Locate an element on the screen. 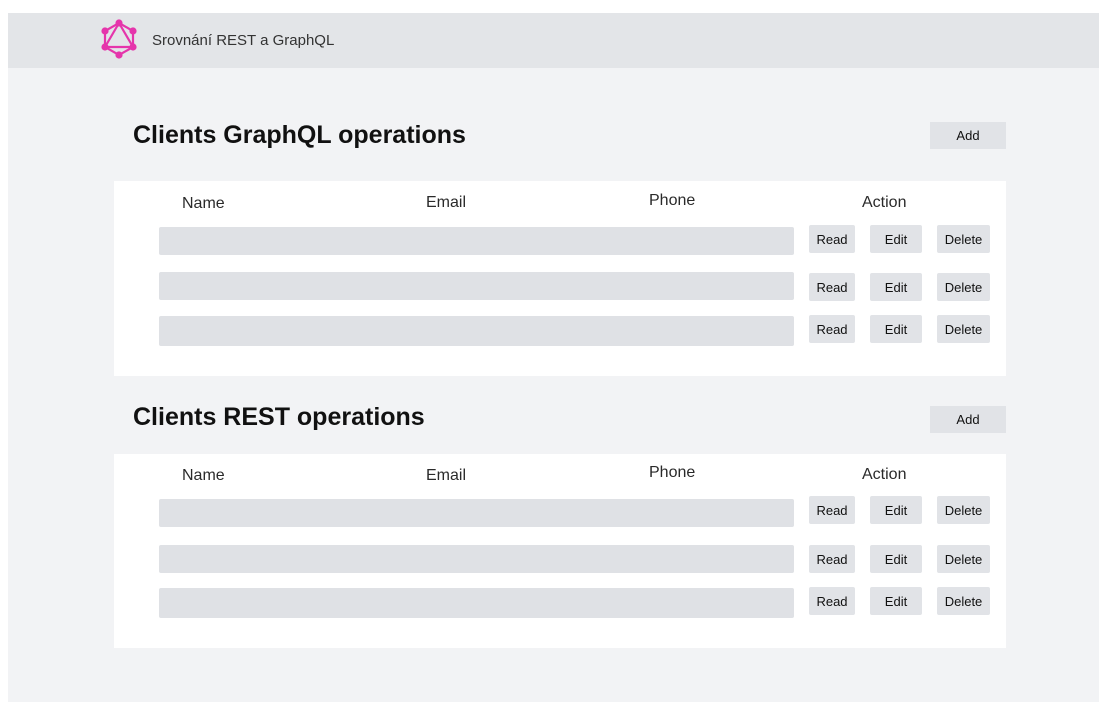 The width and height of the screenshot is (1099, 702). add-client-rest-button: Add is located at coordinates (968, 419).